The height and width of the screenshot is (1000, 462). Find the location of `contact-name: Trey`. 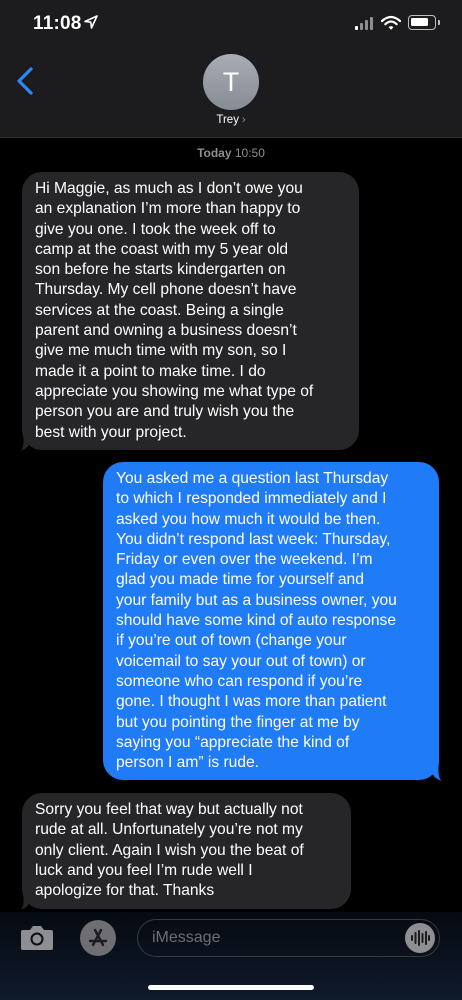

contact-name: Trey is located at coordinates (227, 120).